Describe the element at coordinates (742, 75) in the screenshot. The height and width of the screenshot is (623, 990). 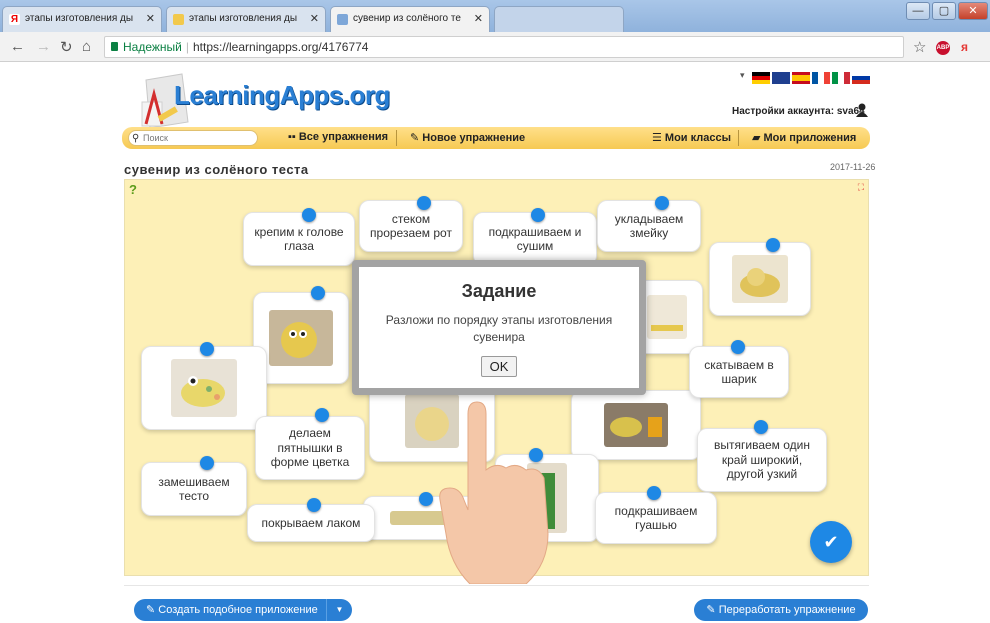
I see `language-dropdown-icon: ▾` at that location.